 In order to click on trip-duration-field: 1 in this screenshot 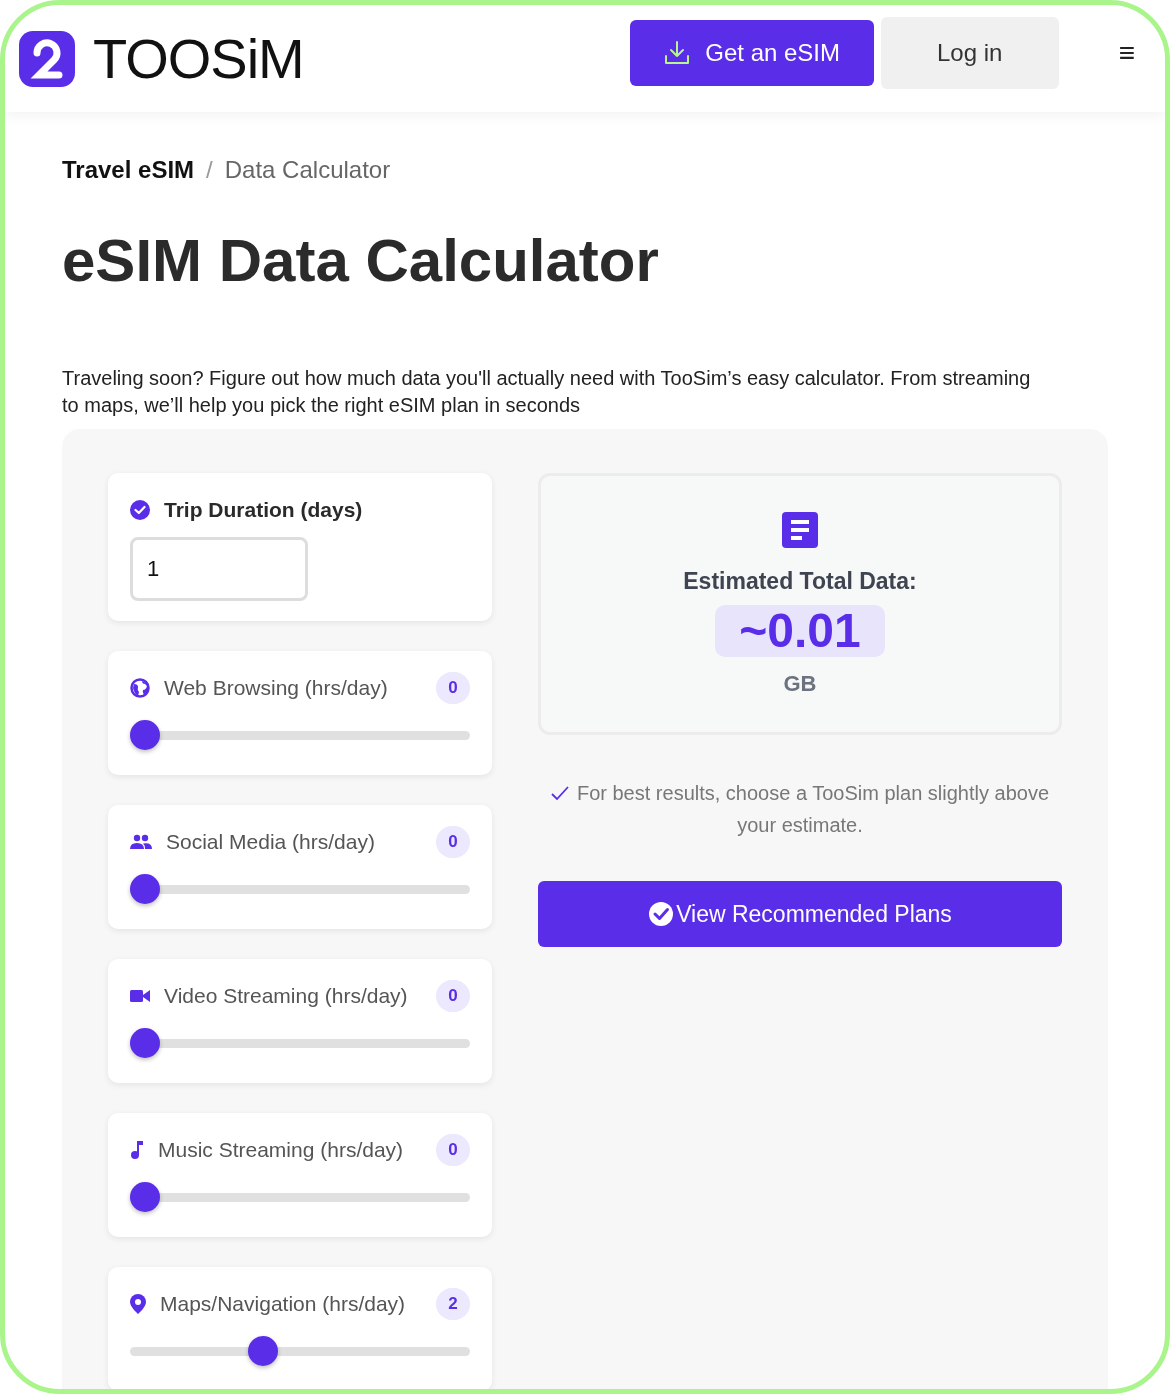, I will do `click(219, 569)`.